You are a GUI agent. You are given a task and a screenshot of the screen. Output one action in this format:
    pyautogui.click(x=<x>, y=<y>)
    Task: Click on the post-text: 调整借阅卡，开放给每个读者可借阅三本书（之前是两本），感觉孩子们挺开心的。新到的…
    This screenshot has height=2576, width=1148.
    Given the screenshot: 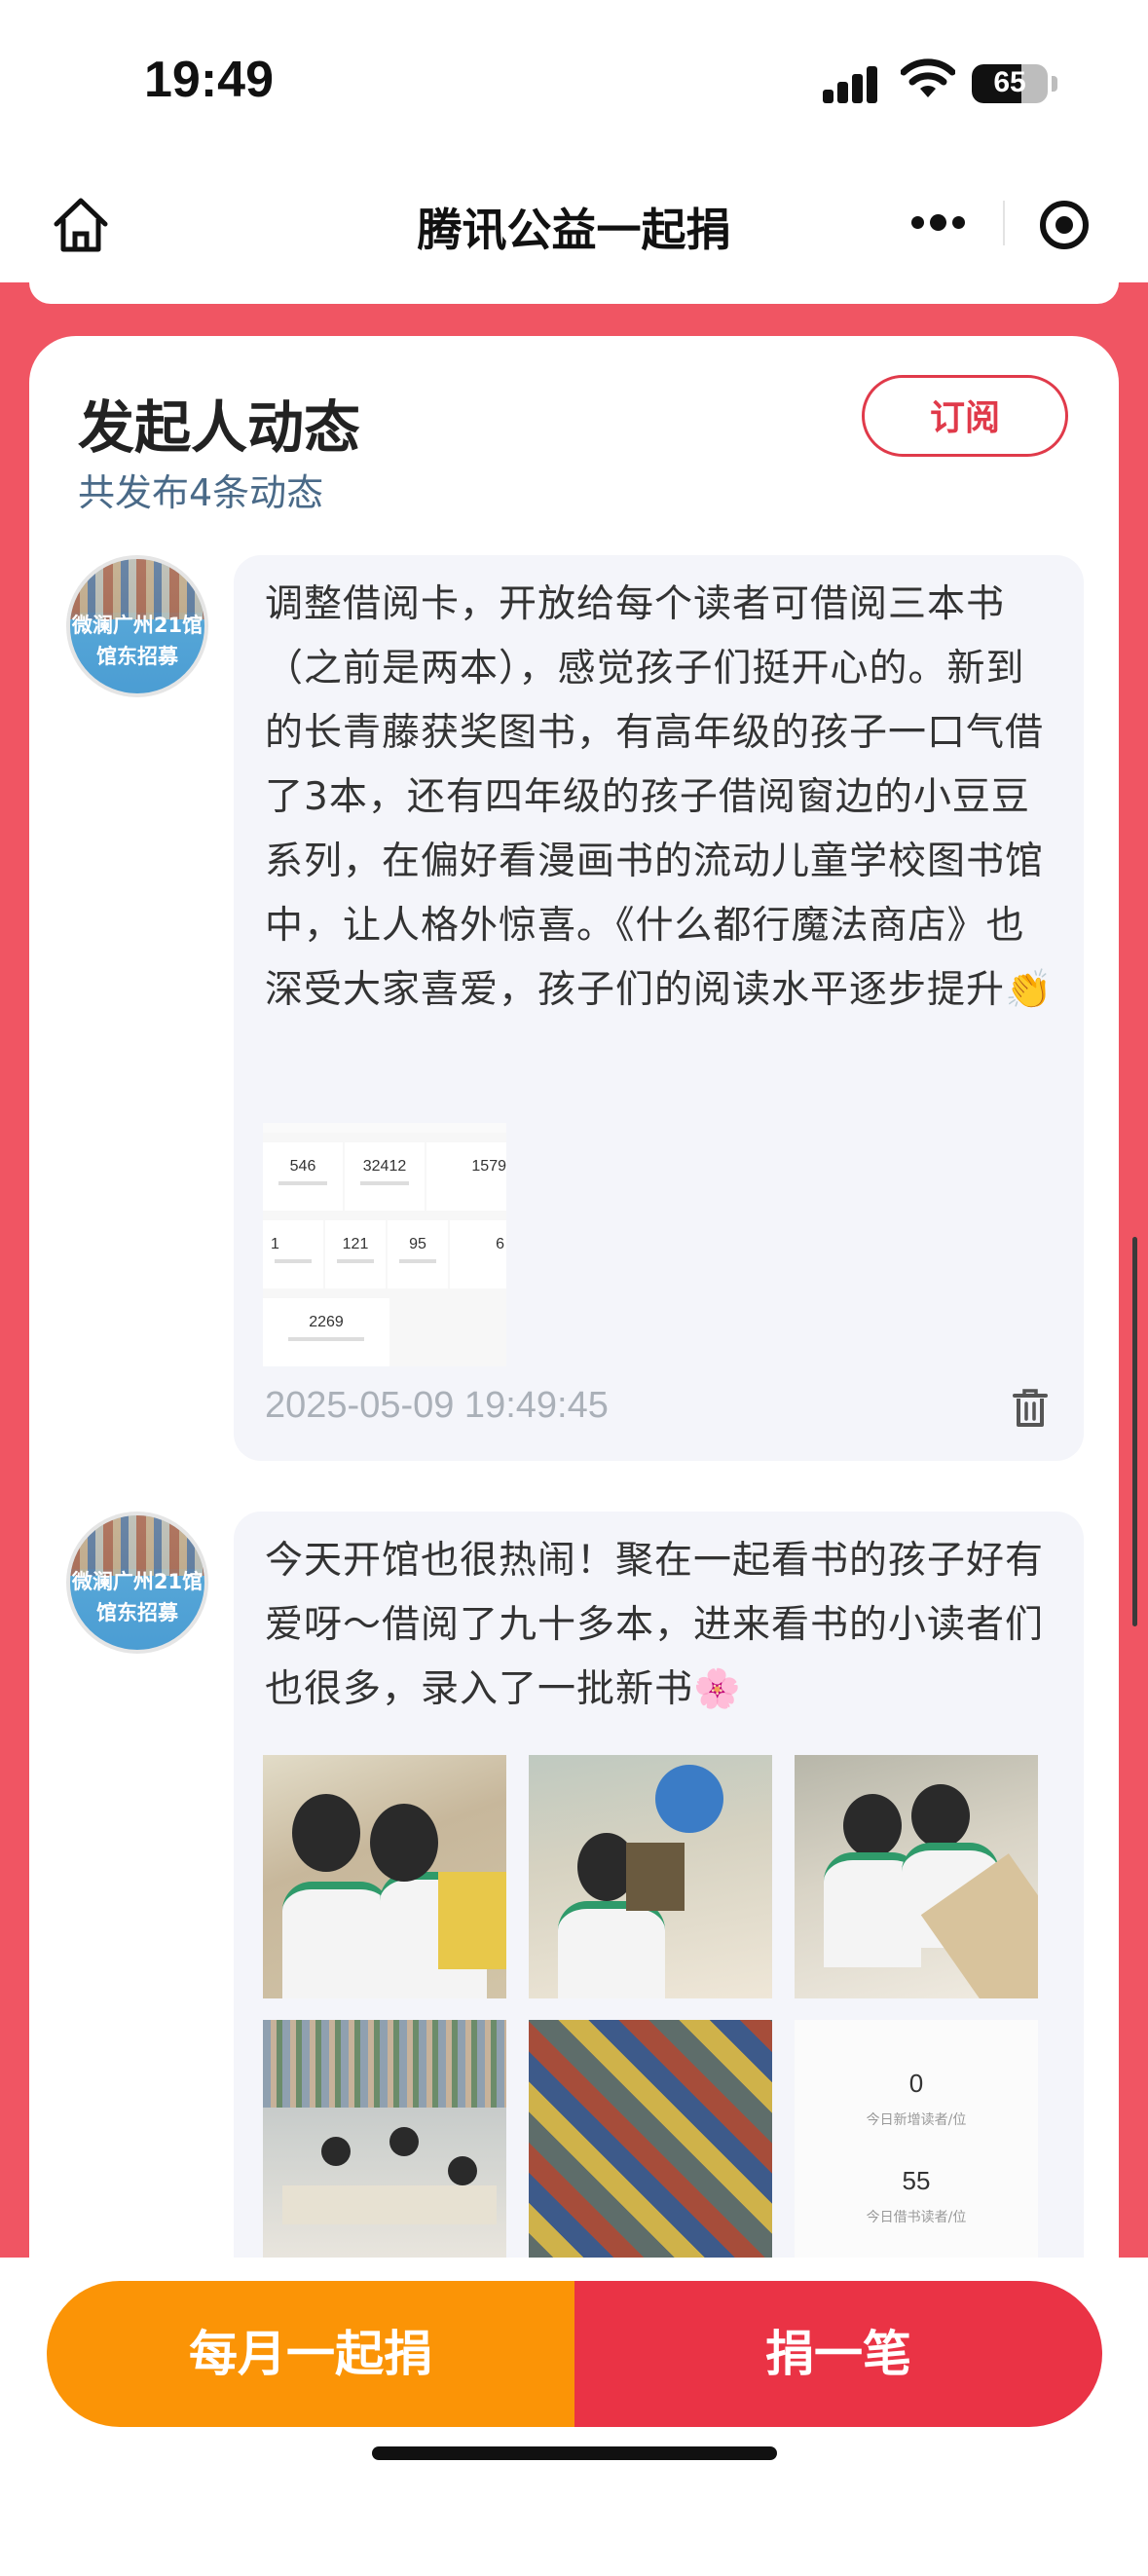 What is the action you would take?
    pyautogui.click(x=660, y=797)
    